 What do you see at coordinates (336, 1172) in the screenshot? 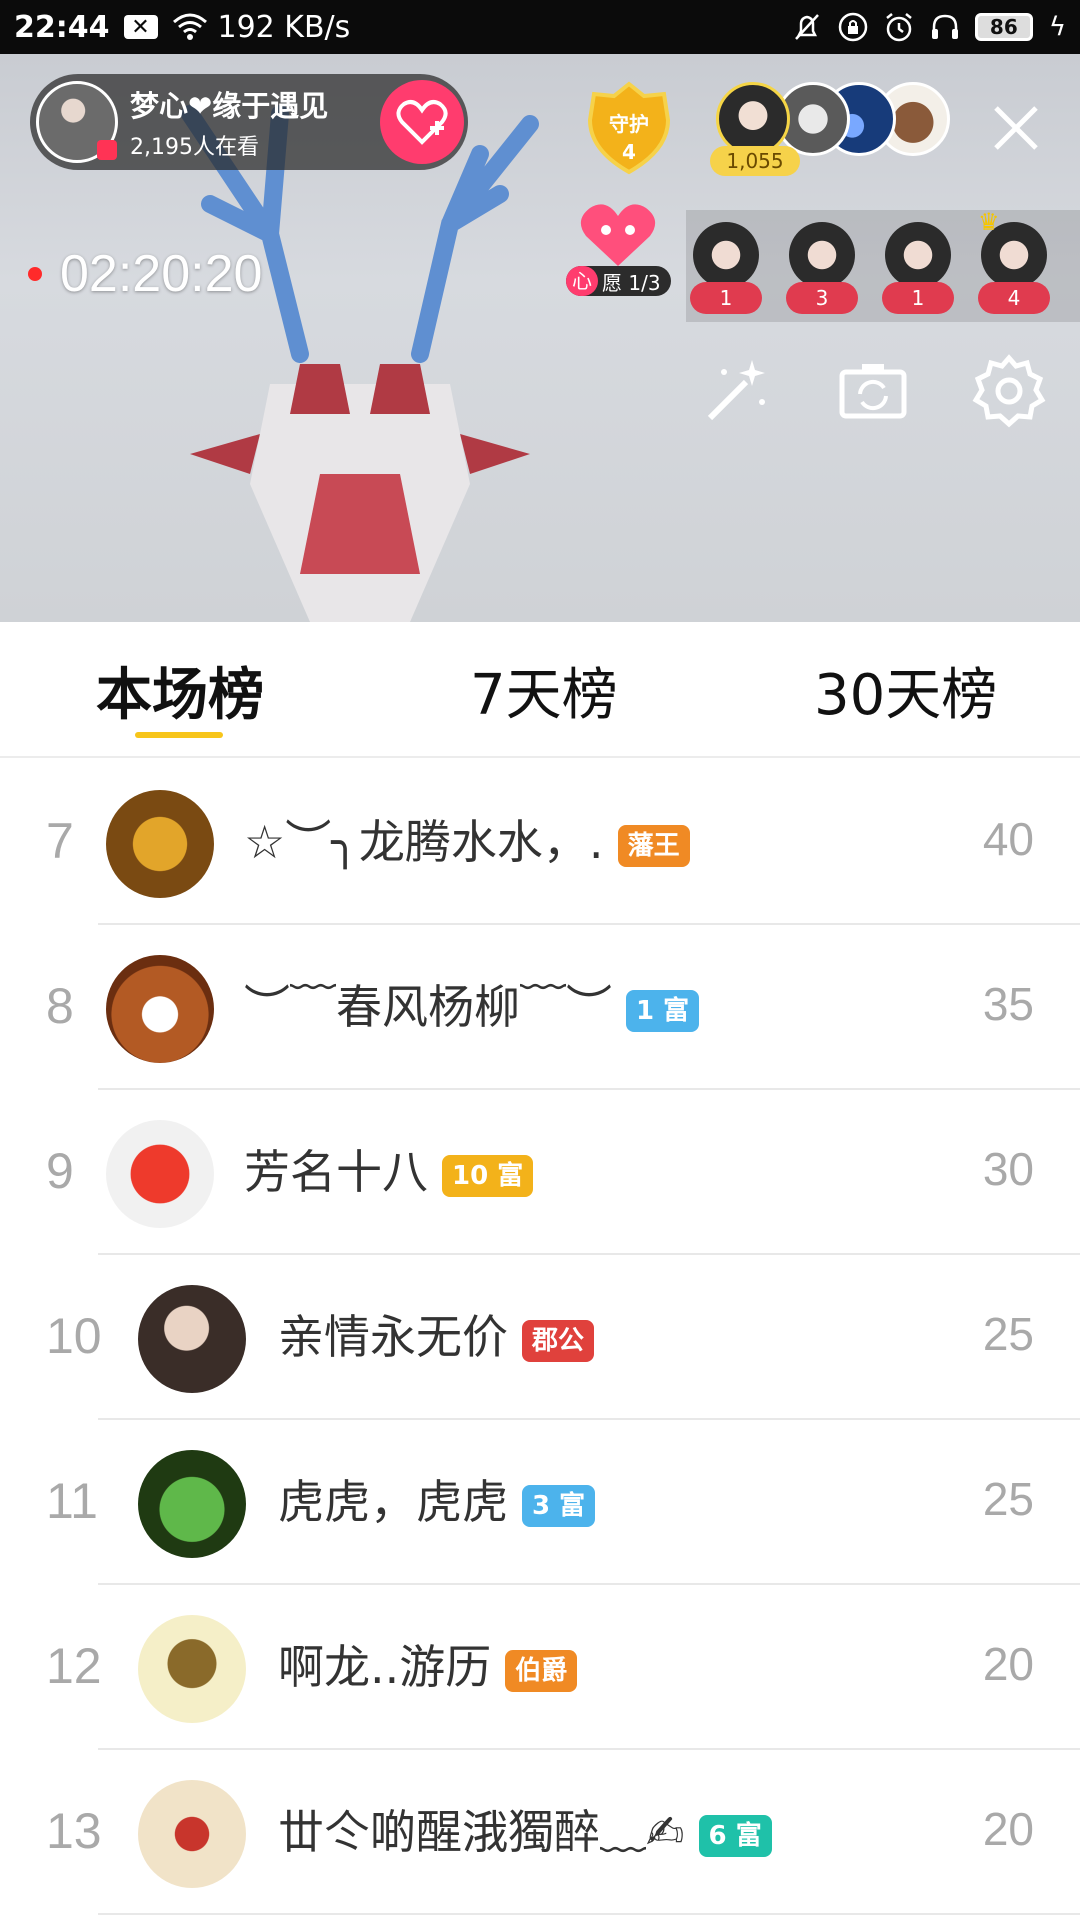
I see `user-name-text: 芳名十八` at bounding box center [336, 1172].